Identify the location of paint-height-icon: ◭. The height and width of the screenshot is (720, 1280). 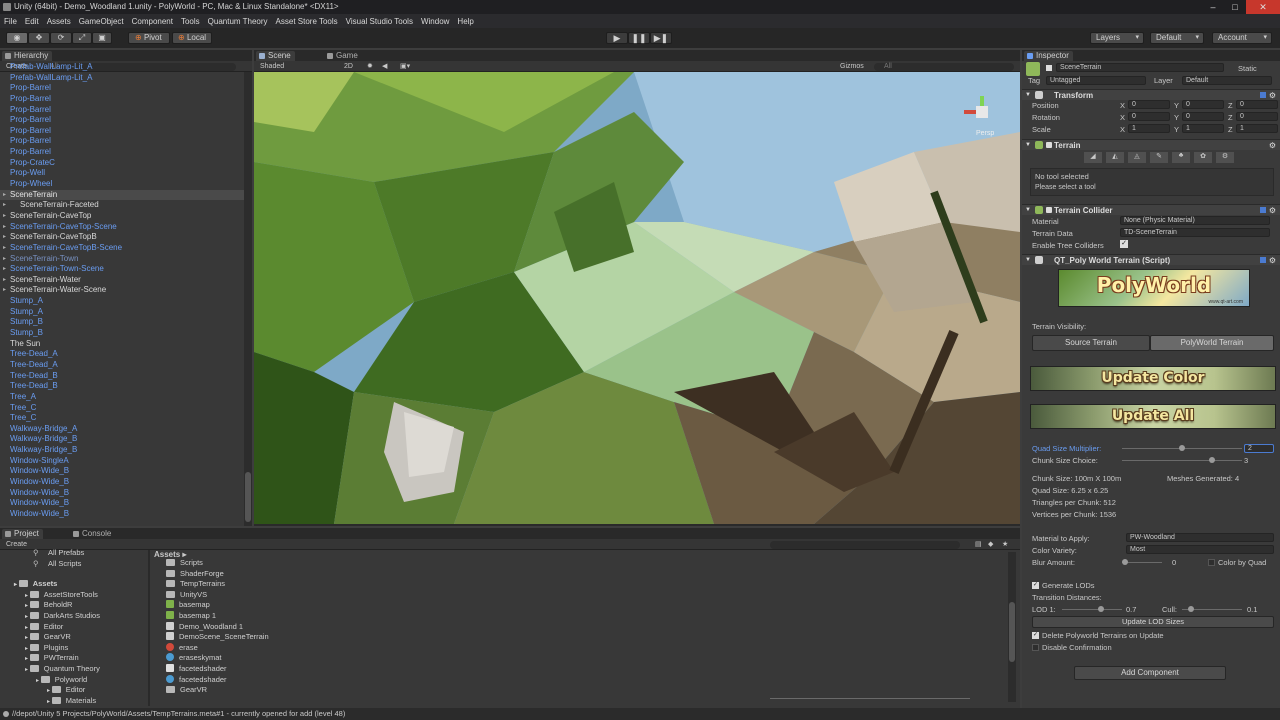
(1115, 157).